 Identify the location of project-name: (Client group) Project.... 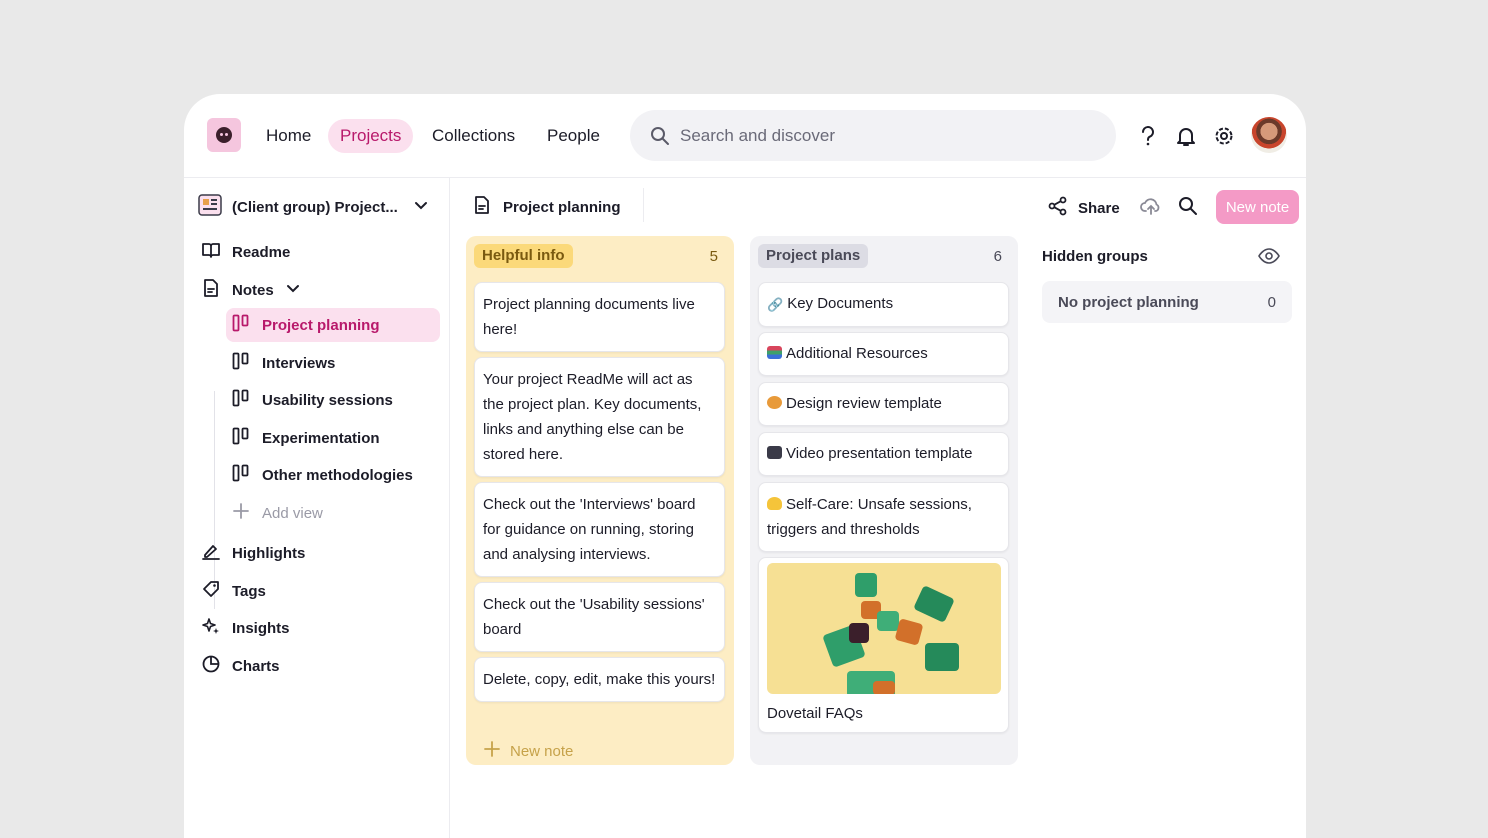
(315, 207).